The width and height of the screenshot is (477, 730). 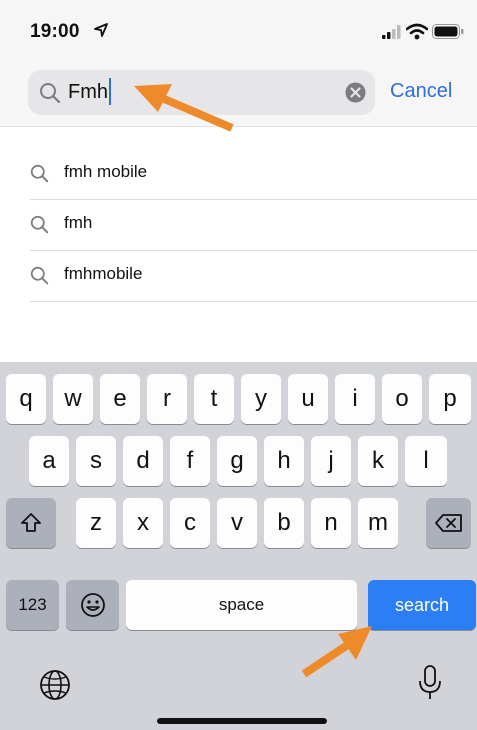 What do you see at coordinates (49, 461) in the screenshot?
I see `key-a: a` at bounding box center [49, 461].